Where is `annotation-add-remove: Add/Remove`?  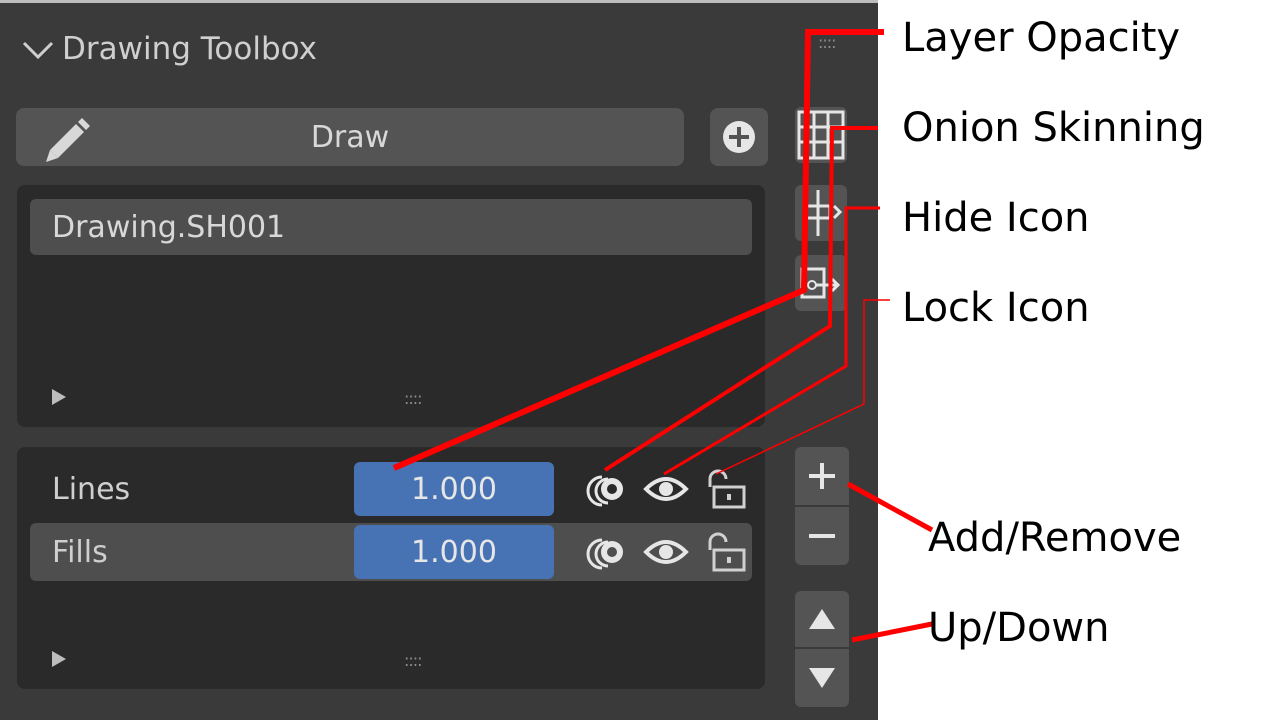 annotation-add-remove: Add/Remove is located at coordinates (1055, 538).